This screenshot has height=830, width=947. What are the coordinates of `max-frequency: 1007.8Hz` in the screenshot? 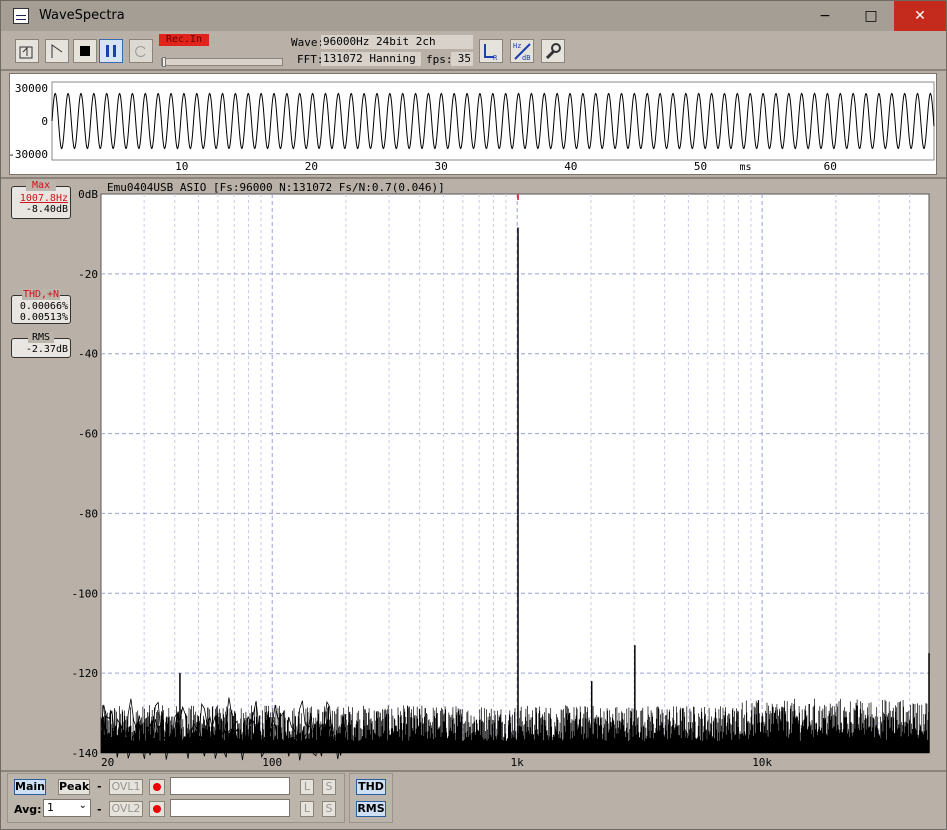 It's located at (43, 198).